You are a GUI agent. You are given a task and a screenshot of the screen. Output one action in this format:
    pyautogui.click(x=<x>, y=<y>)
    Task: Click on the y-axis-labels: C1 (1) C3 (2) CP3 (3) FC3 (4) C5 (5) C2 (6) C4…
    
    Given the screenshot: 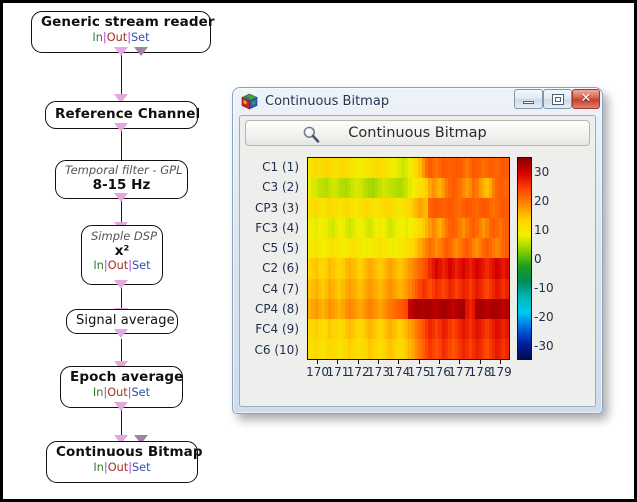 What is the action you would take?
    pyautogui.click(x=274, y=258)
    